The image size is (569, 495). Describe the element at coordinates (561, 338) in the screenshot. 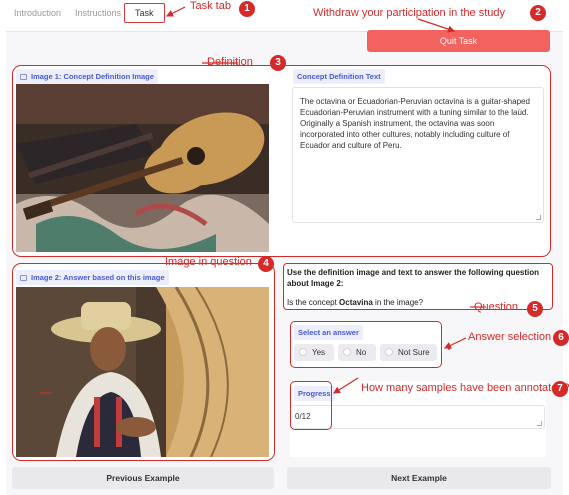

I see `annotation-number-6: 6` at that location.